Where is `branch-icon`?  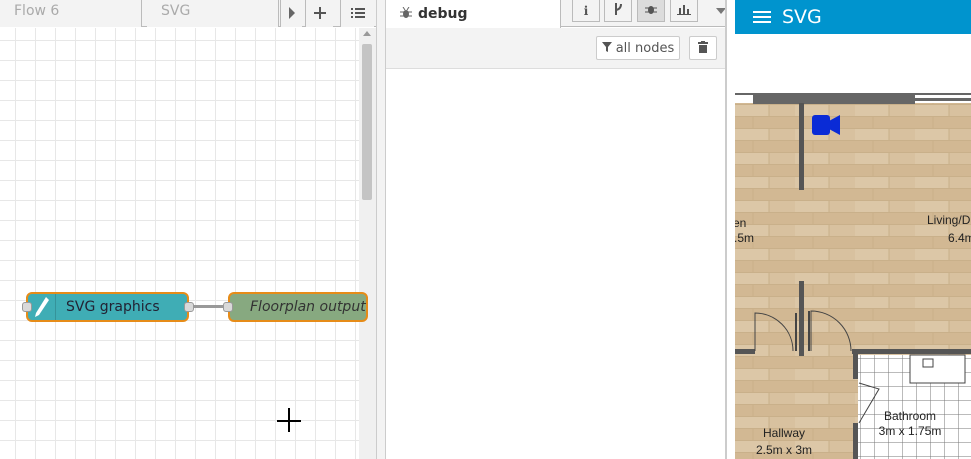 branch-icon is located at coordinates (618, 10).